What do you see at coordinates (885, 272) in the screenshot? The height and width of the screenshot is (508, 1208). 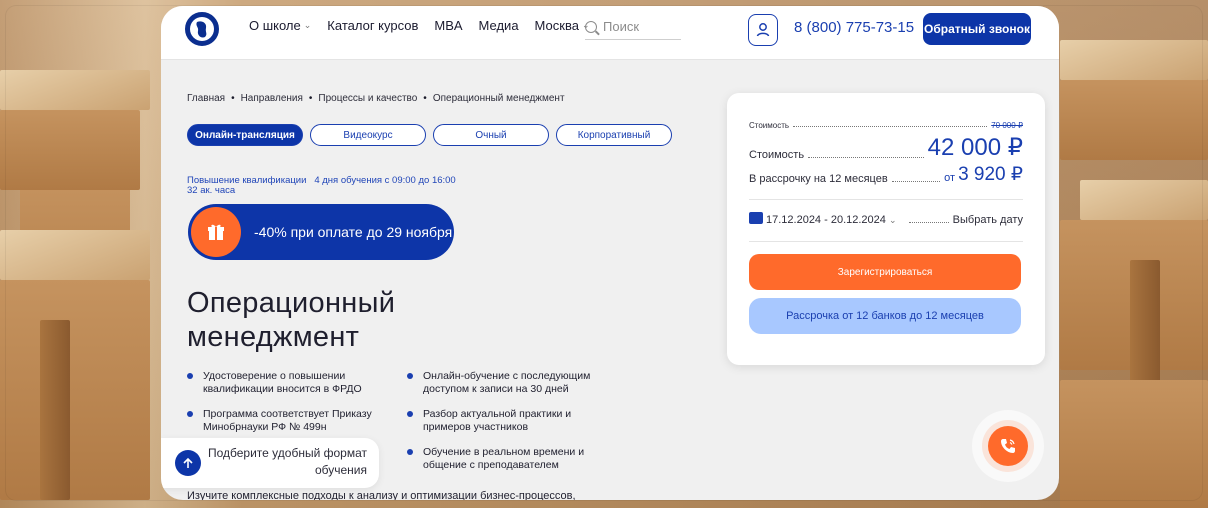 I see `register-button: Зарегистрироваться` at bounding box center [885, 272].